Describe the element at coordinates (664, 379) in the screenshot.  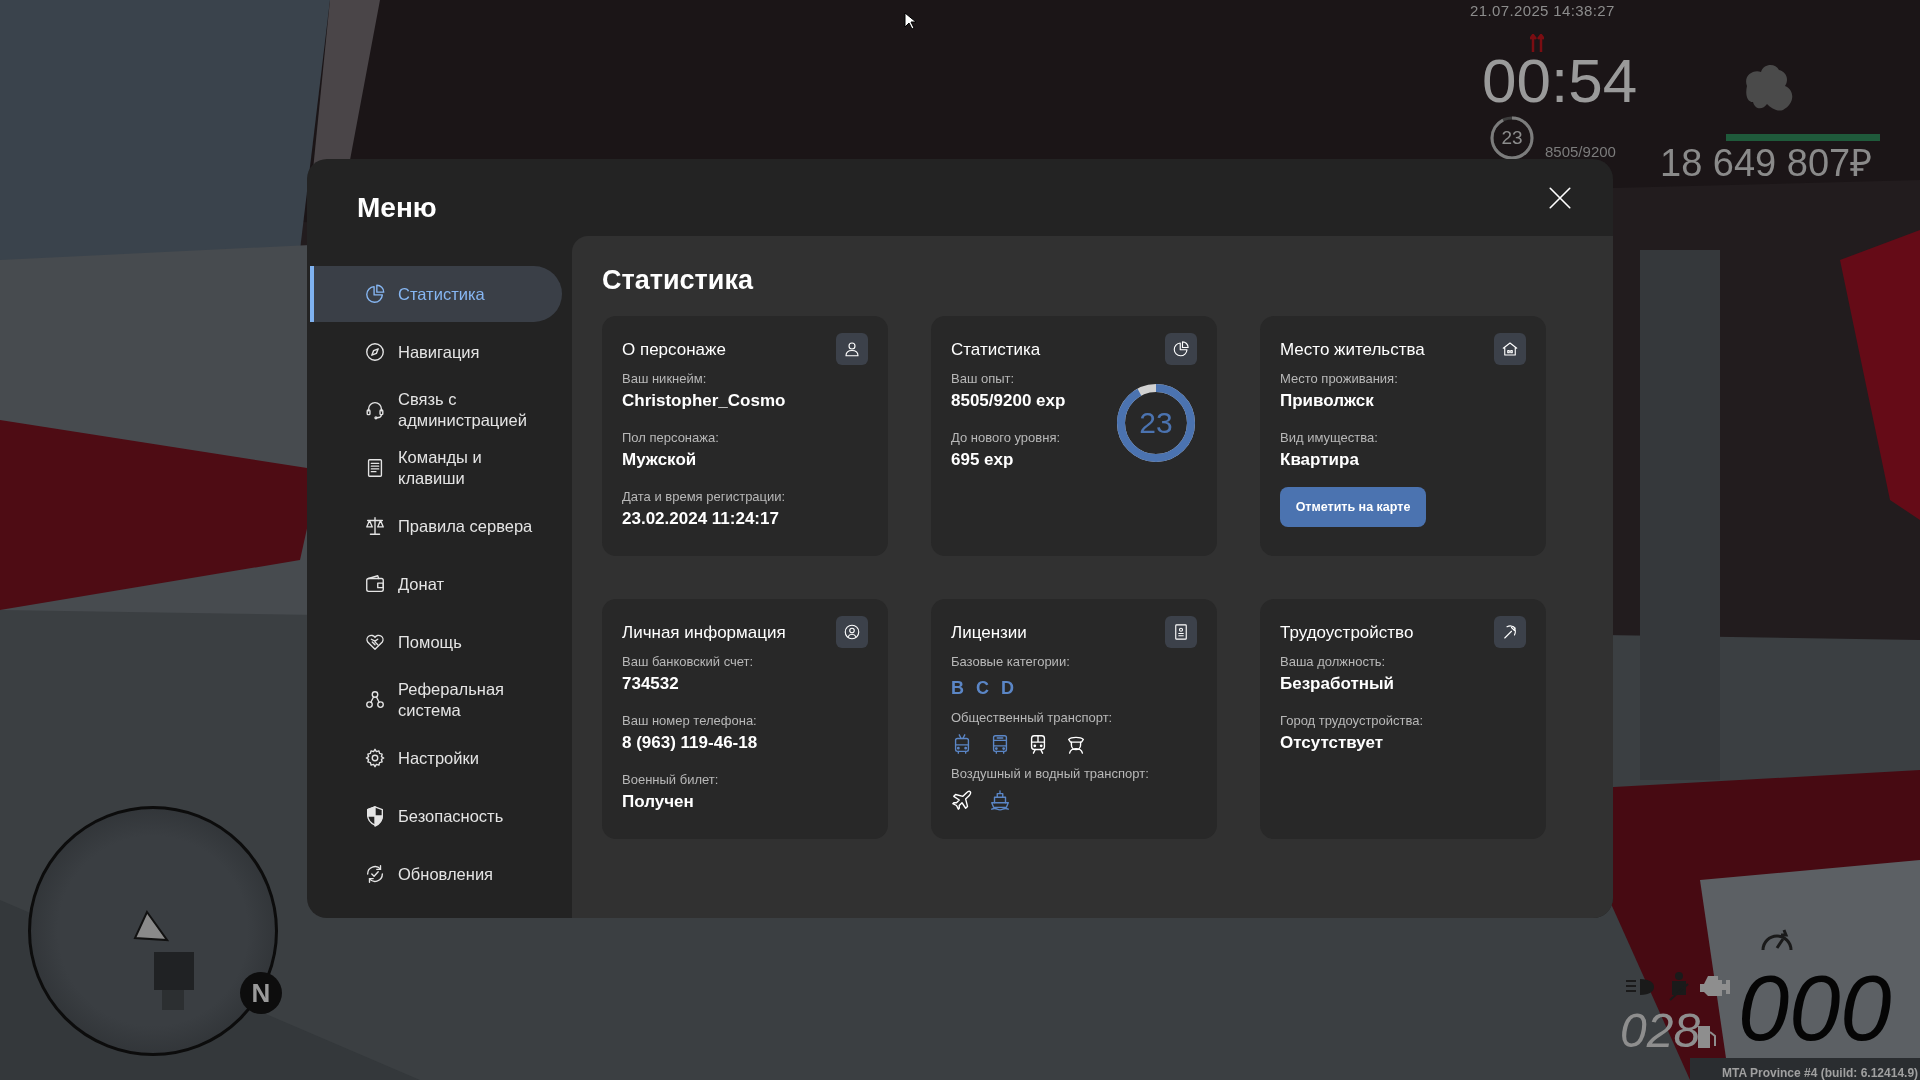
I see `field-label: Ваш никнейм:` at that location.